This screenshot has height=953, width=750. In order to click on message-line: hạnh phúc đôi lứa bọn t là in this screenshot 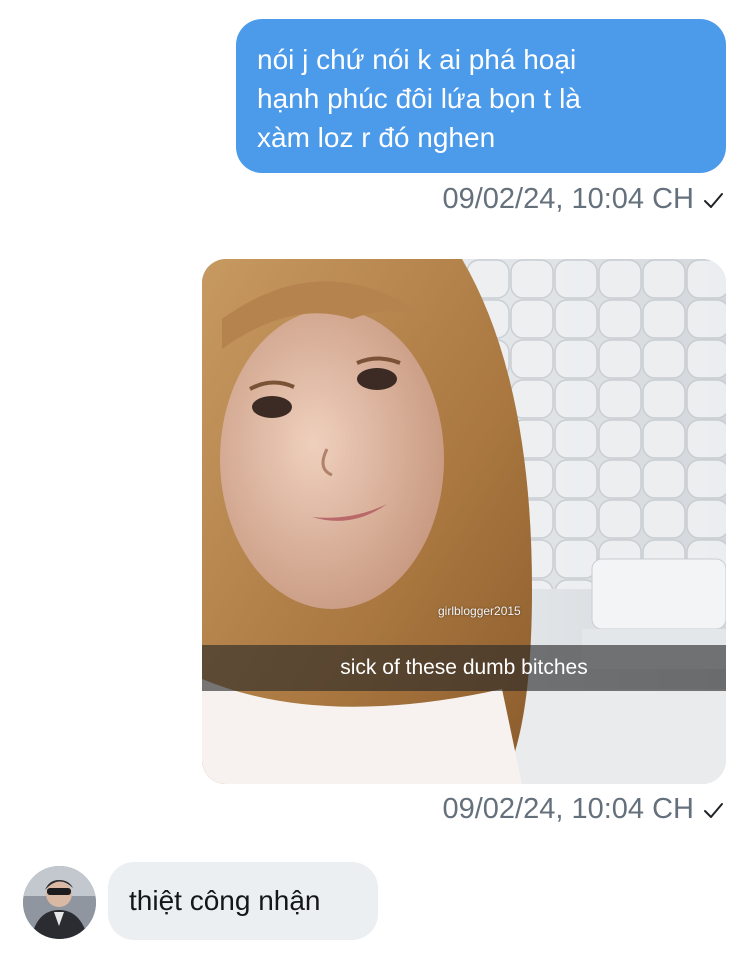, I will do `click(419, 98)`.